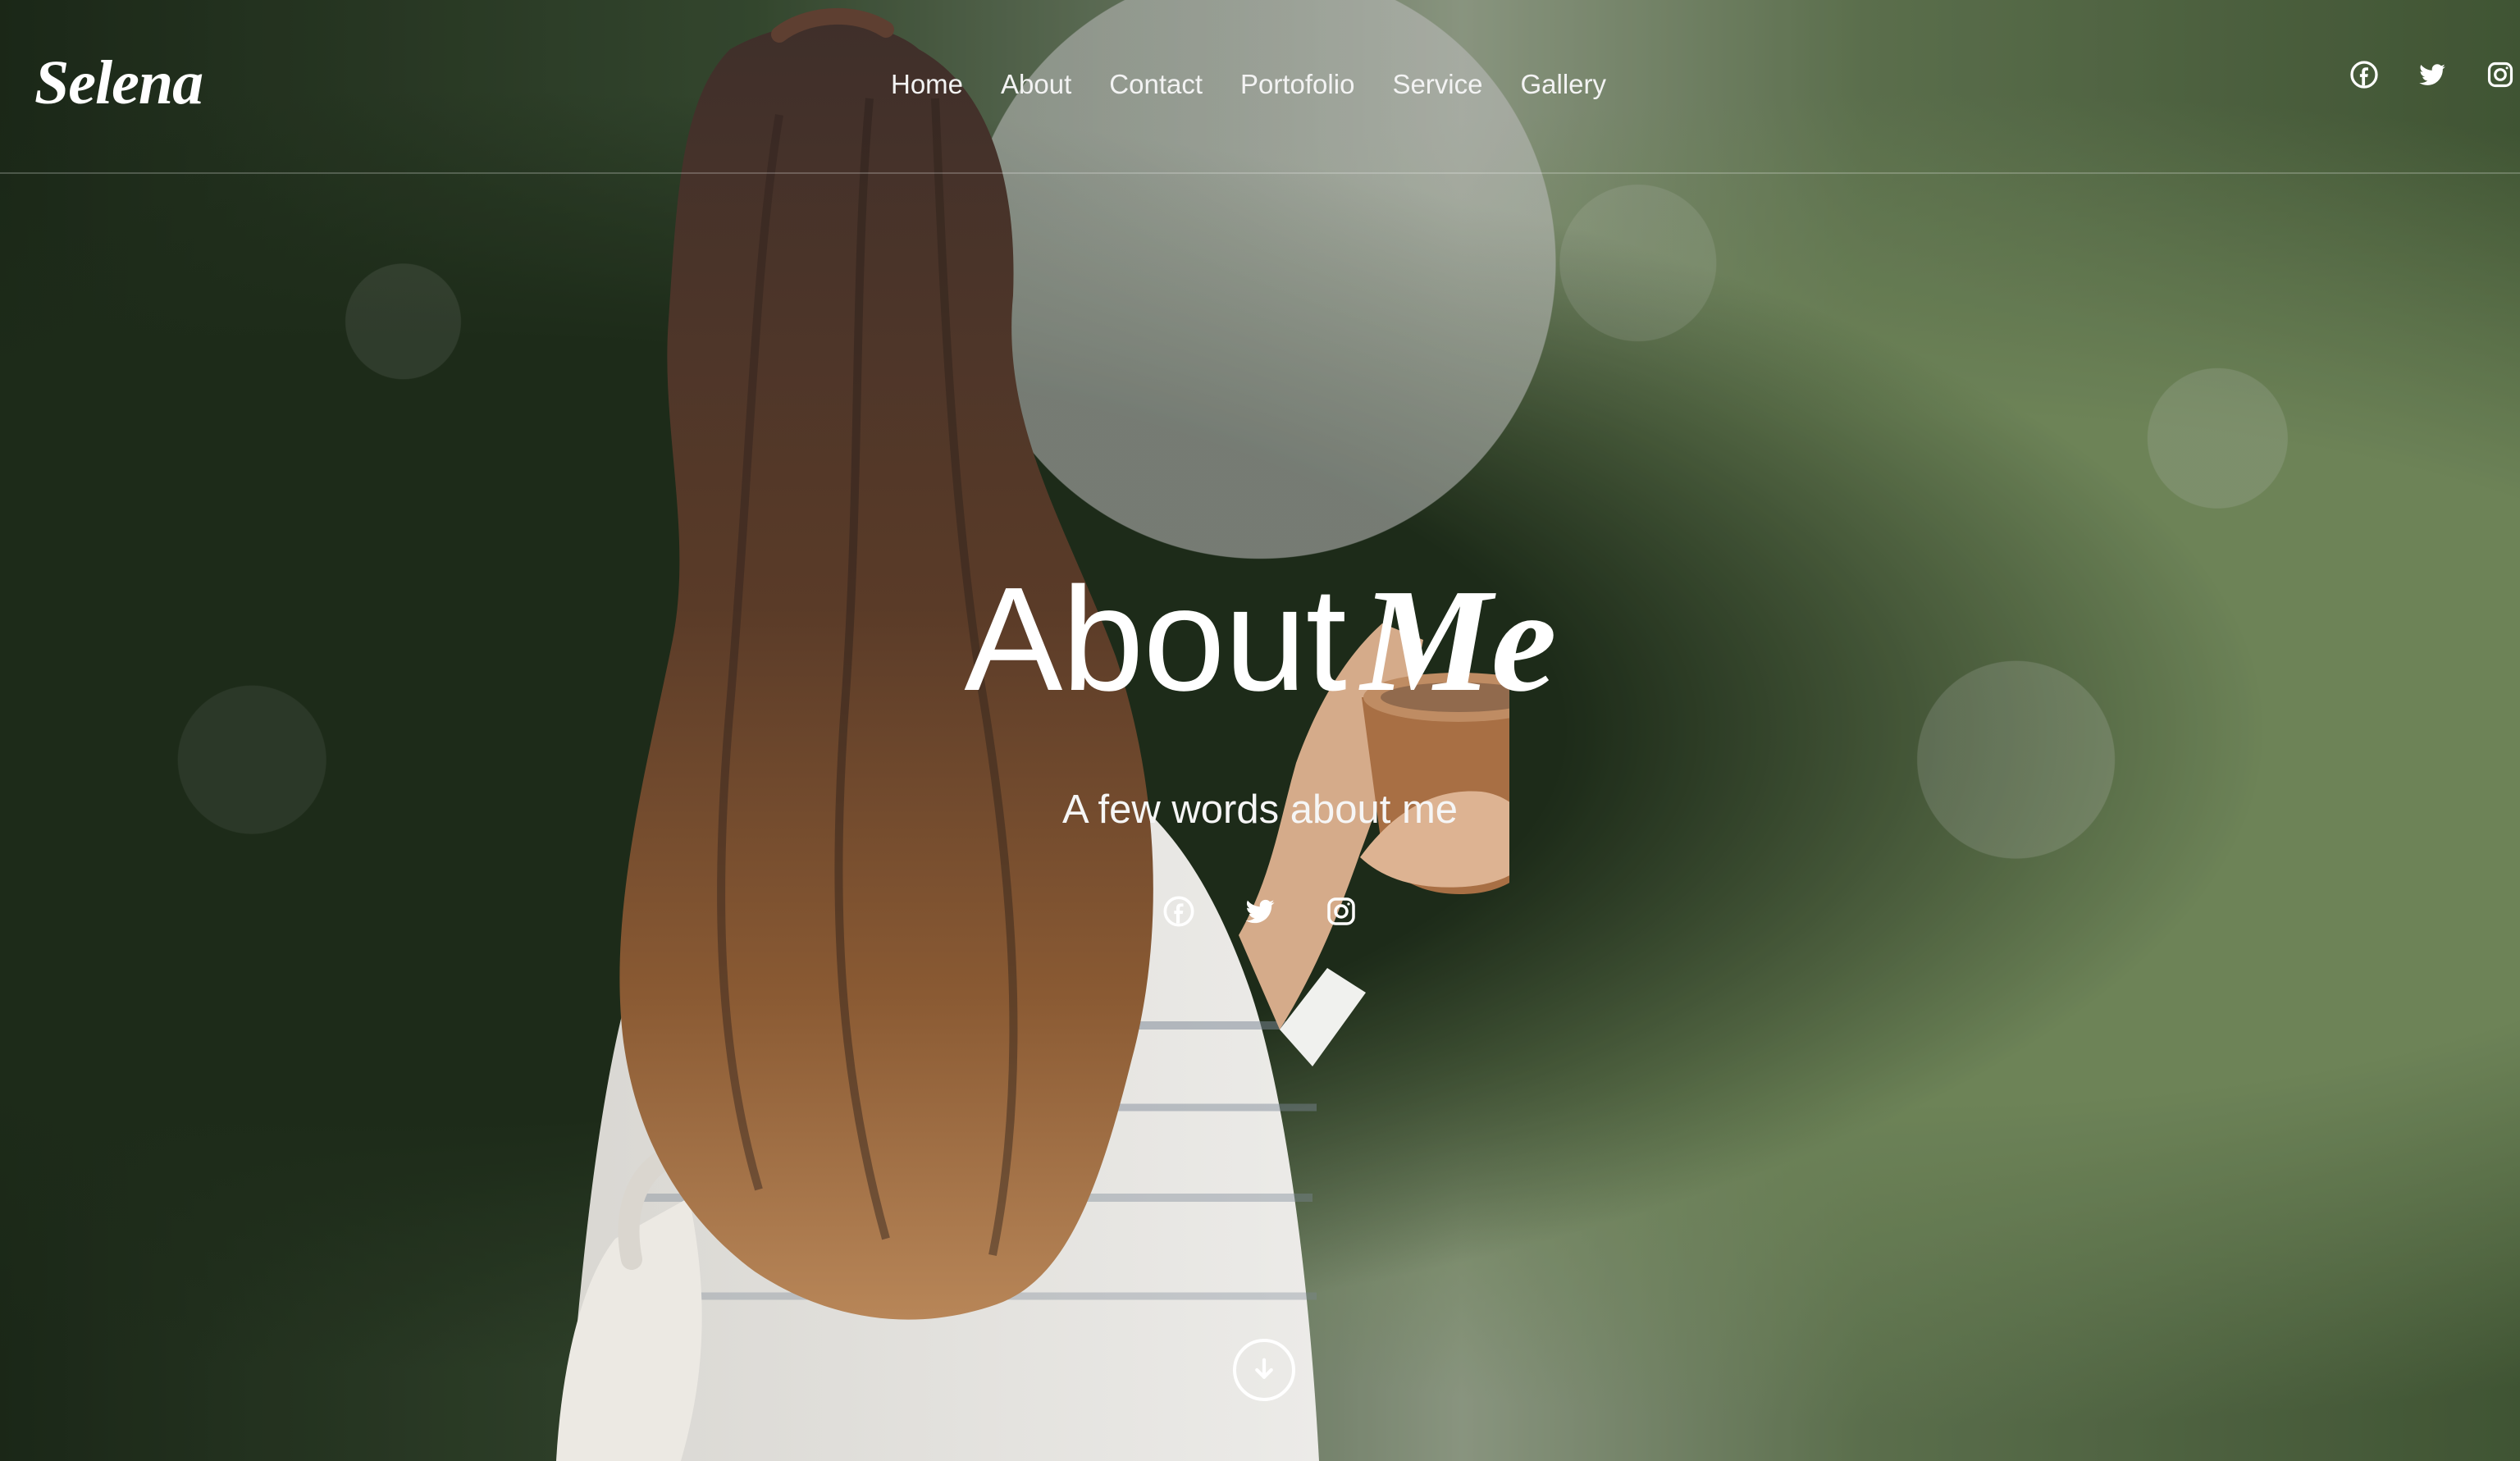 This screenshot has height=1461, width=2520. Describe the element at coordinates (1155, 639) in the screenshot. I see `hero-title-primary: About` at that location.